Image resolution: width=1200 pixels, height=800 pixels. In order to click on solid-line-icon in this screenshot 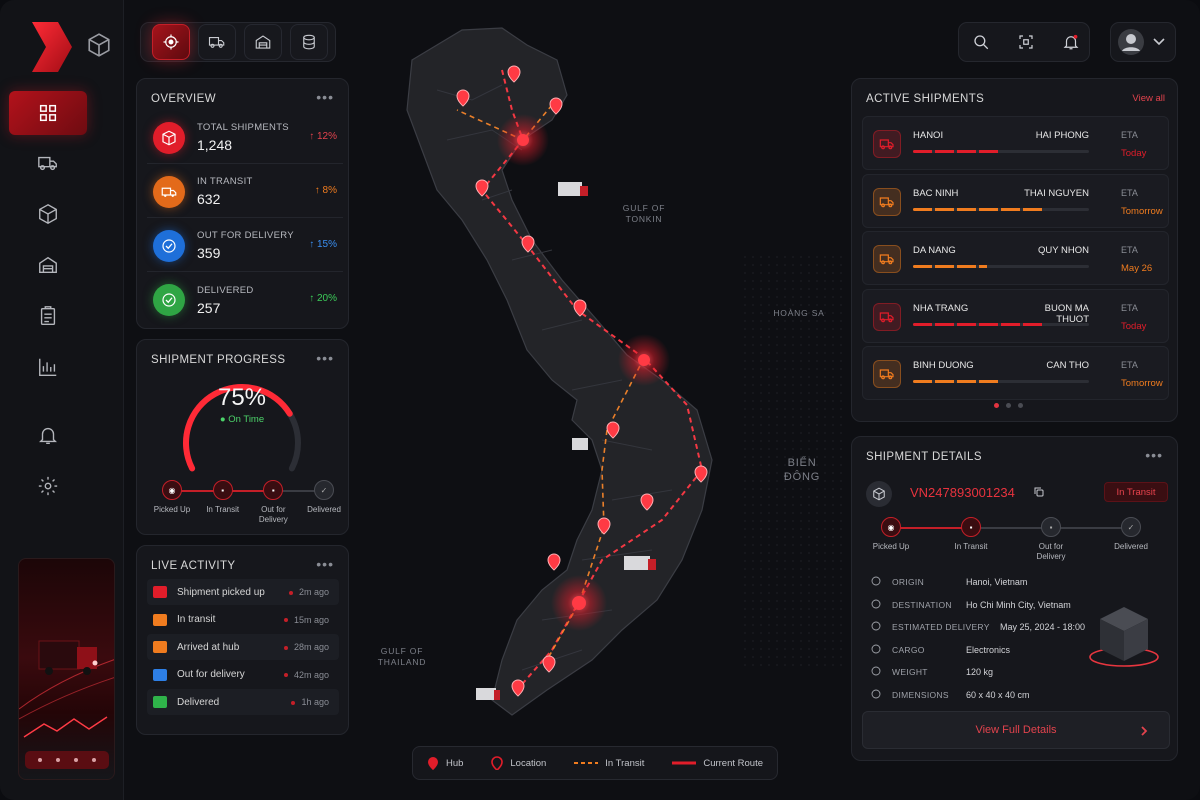, I will do `click(684, 763)`.